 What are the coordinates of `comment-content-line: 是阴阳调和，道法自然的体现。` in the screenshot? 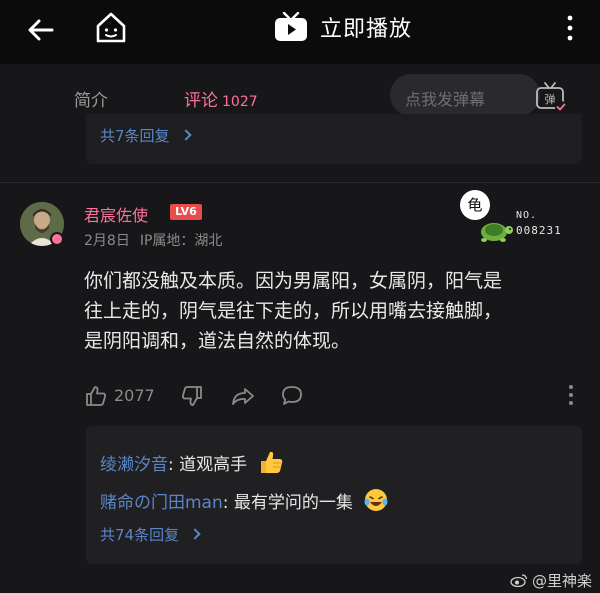 It's located at (217, 341).